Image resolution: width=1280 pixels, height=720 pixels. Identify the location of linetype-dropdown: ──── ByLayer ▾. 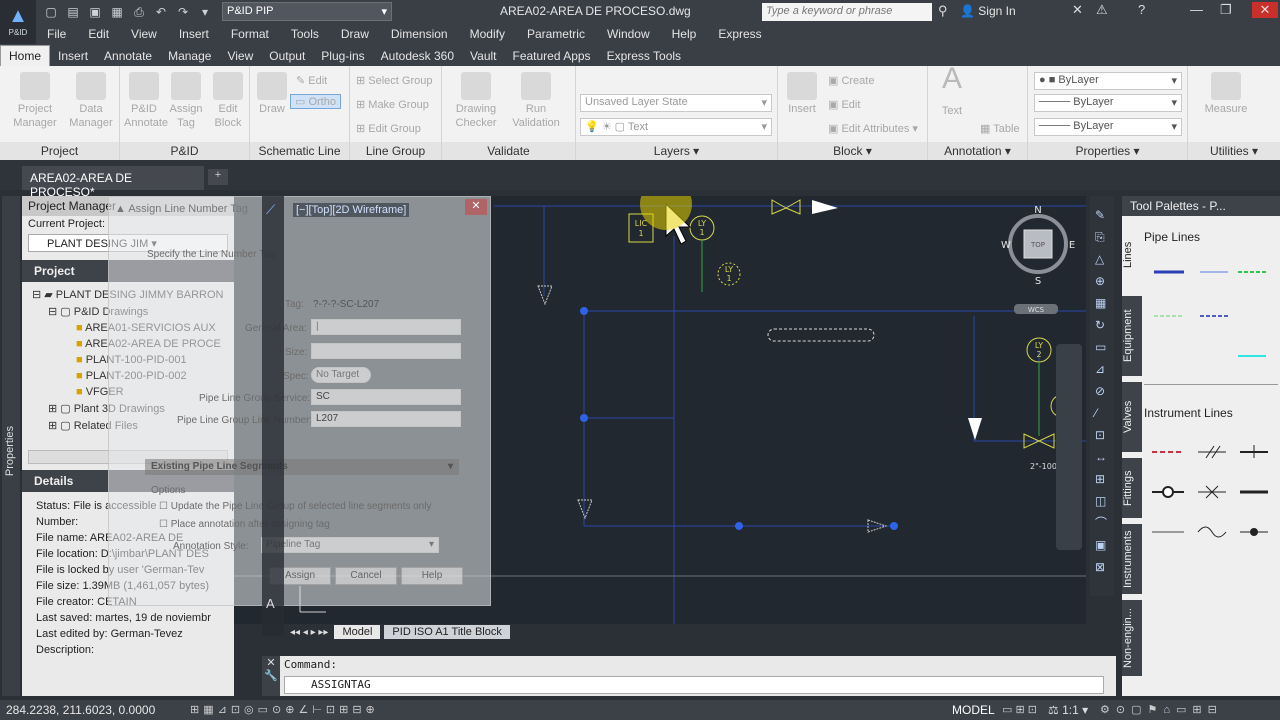
(1108, 103).